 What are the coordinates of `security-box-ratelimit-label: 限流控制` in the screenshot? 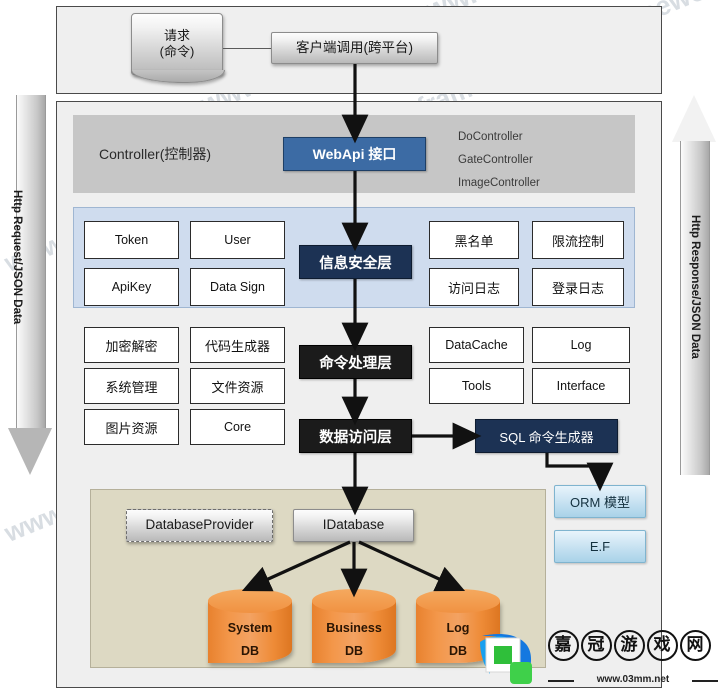 It's located at (577, 241).